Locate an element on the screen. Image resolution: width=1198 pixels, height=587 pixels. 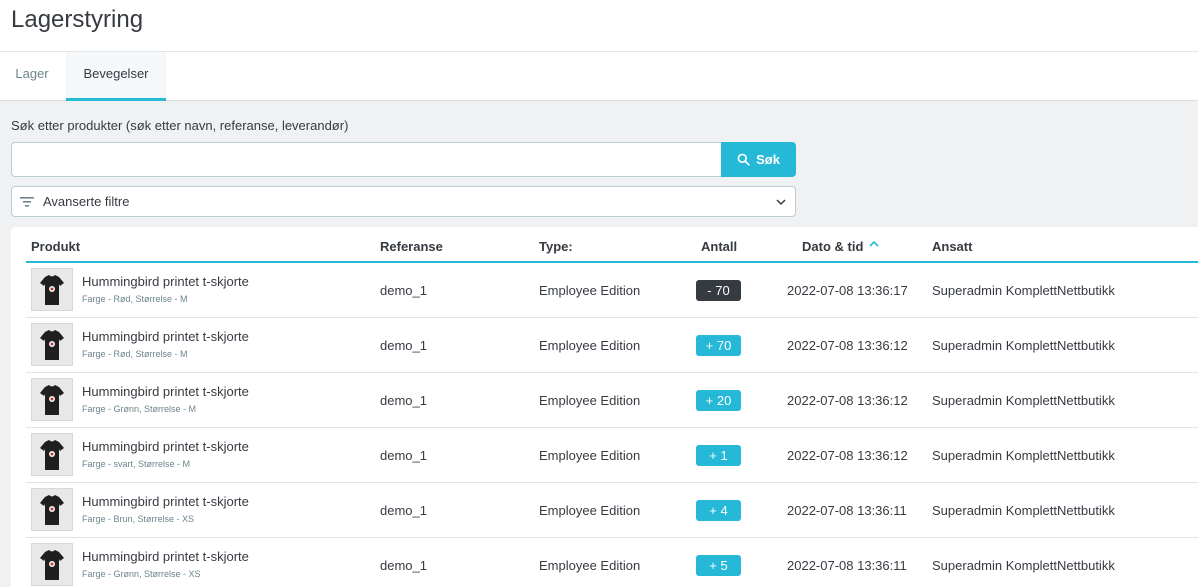
quantity-badge: - 70 is located at coordinates (718, 290).